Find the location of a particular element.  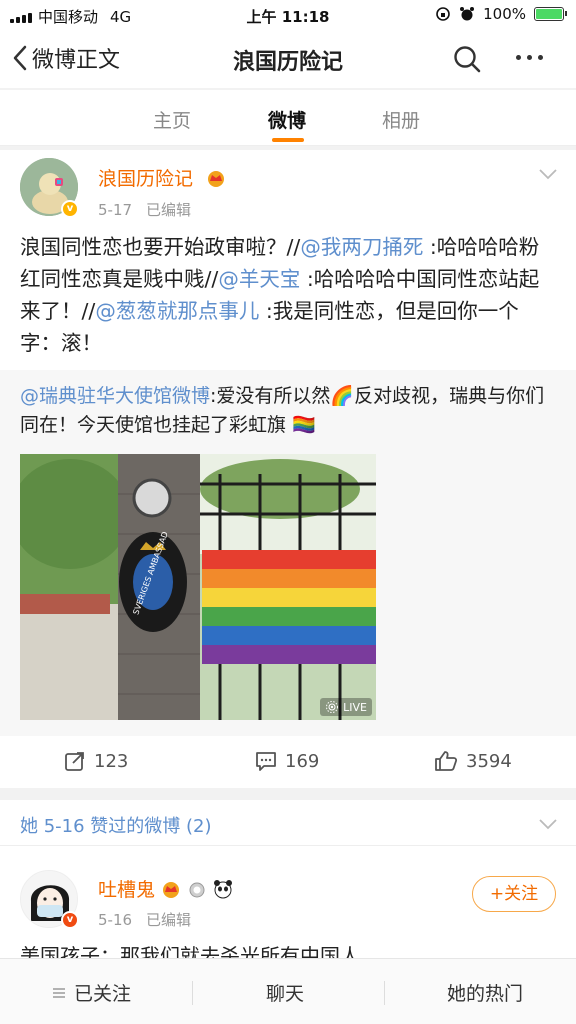

post-author: 吐槽鬼 is located at coordinates (166, 888).